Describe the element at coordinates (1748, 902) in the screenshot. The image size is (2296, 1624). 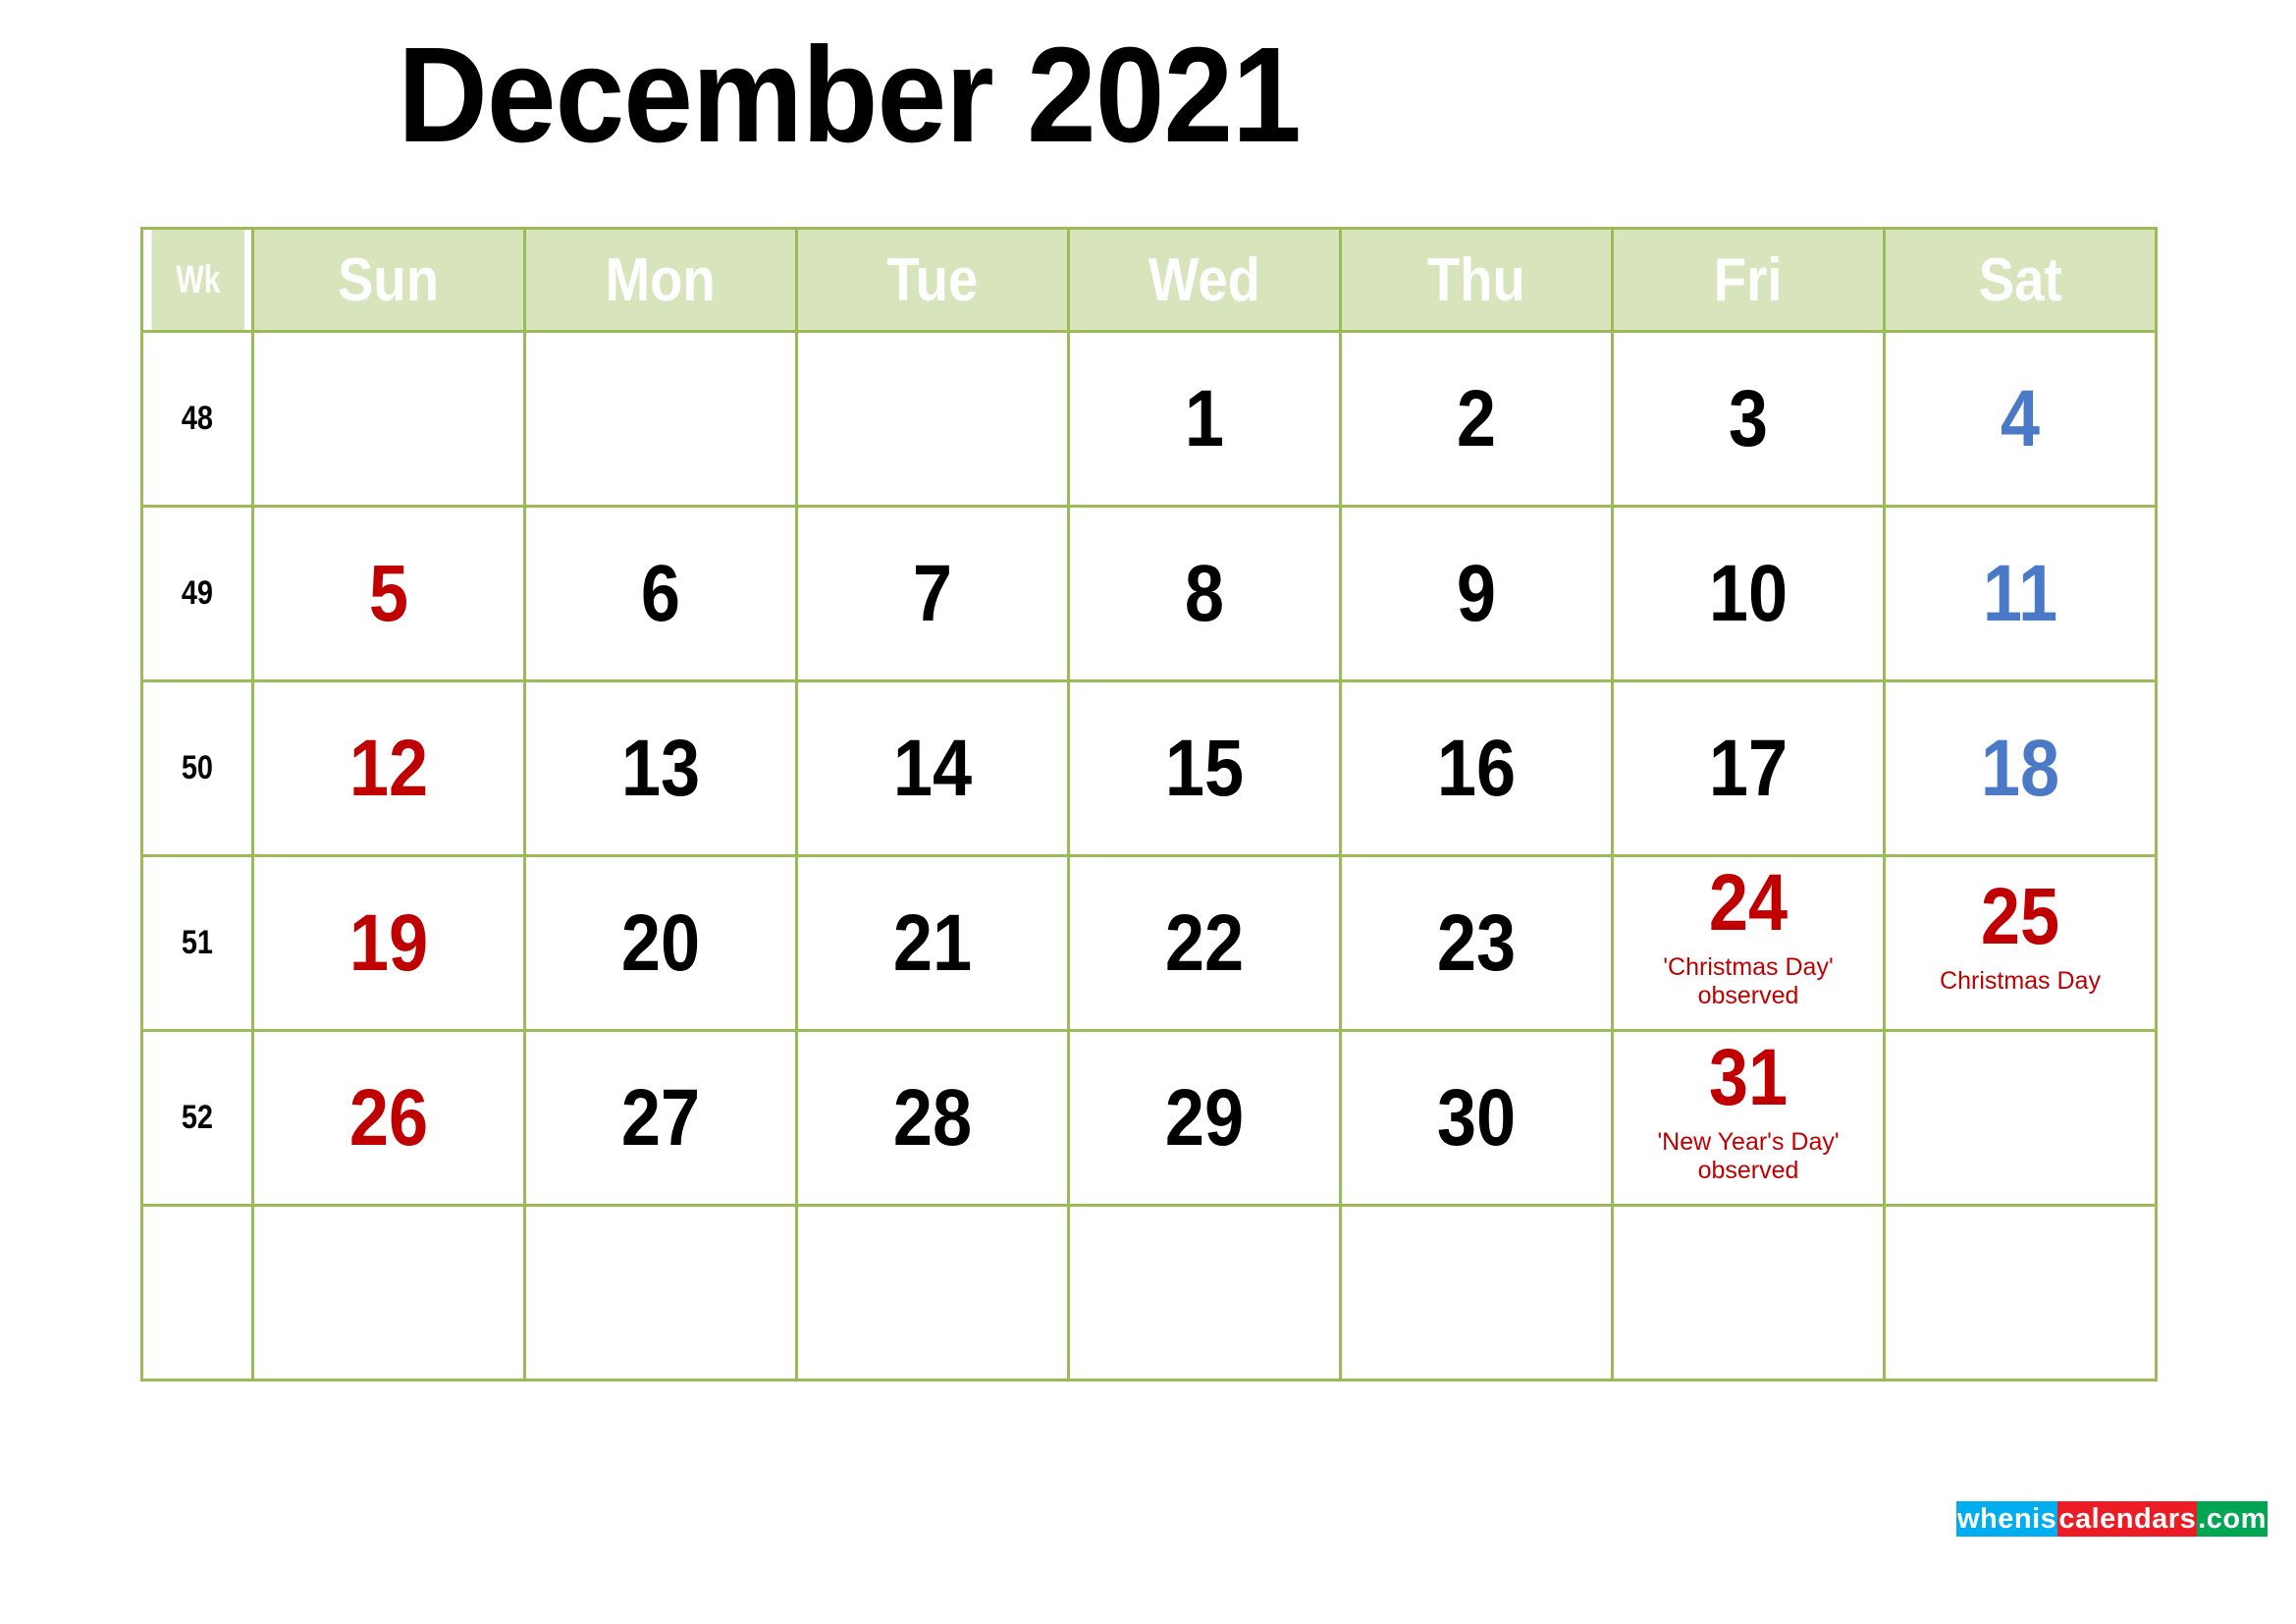
I see `day-number: 24` at that location.